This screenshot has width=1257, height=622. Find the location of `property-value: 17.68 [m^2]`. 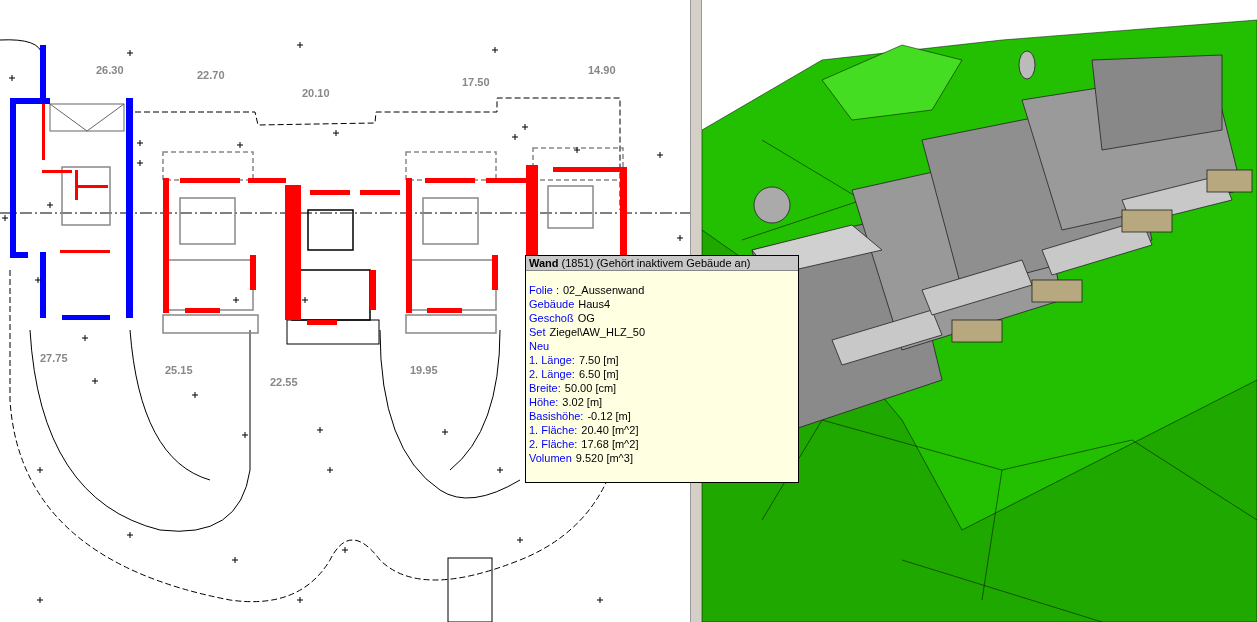

property-value: 17.68 [m^2] is located at coordinates (610, 444).